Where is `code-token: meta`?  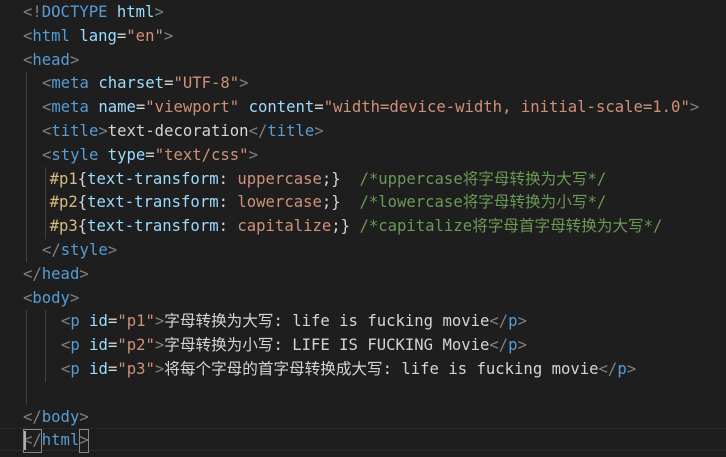 code-token: meta is located at coordinates (70, 83).